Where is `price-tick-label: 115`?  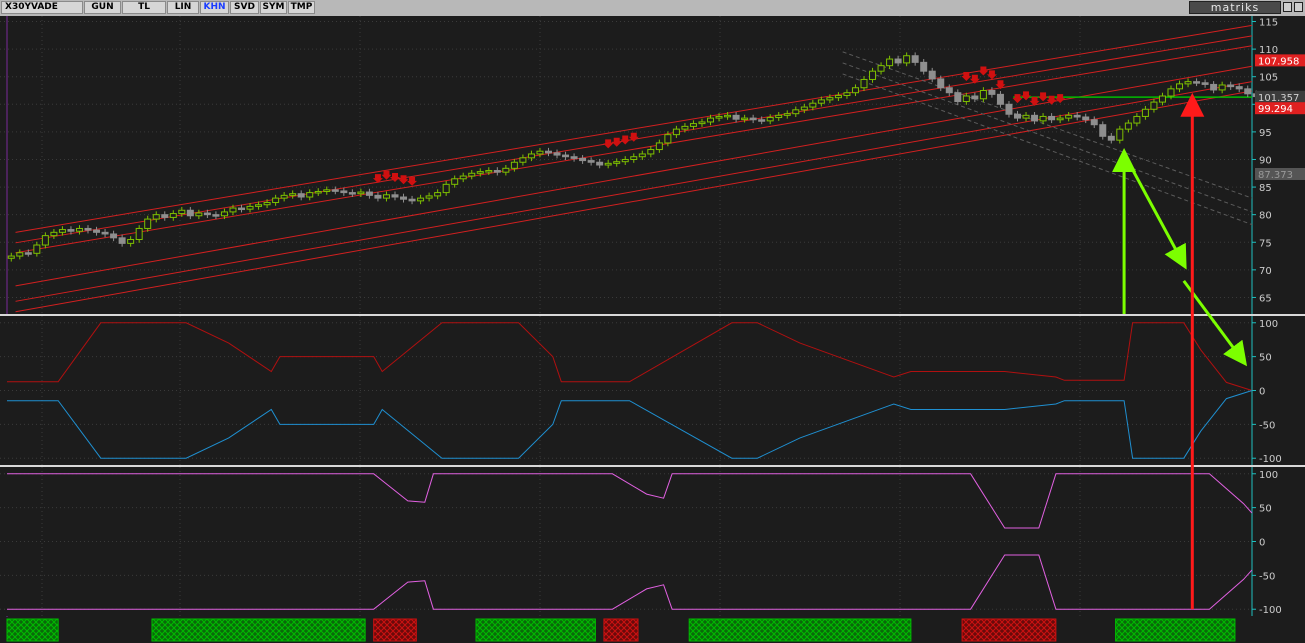 price-tick-label: 115 is located at coordinates (1268, 23).